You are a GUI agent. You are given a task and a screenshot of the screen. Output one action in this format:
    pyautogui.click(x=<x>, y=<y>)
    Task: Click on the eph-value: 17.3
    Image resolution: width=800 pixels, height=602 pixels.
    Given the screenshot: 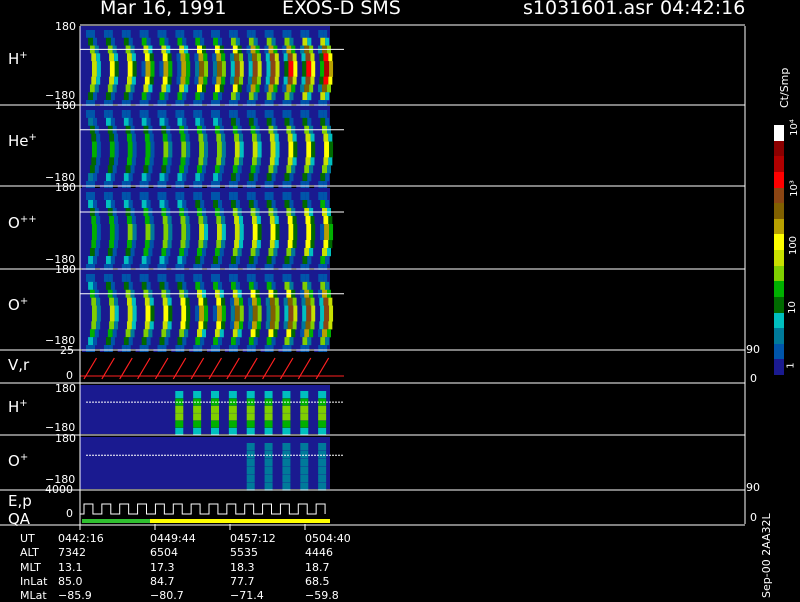 What is the action you would take?
    pyautogui.click(x=162, y=567)
    